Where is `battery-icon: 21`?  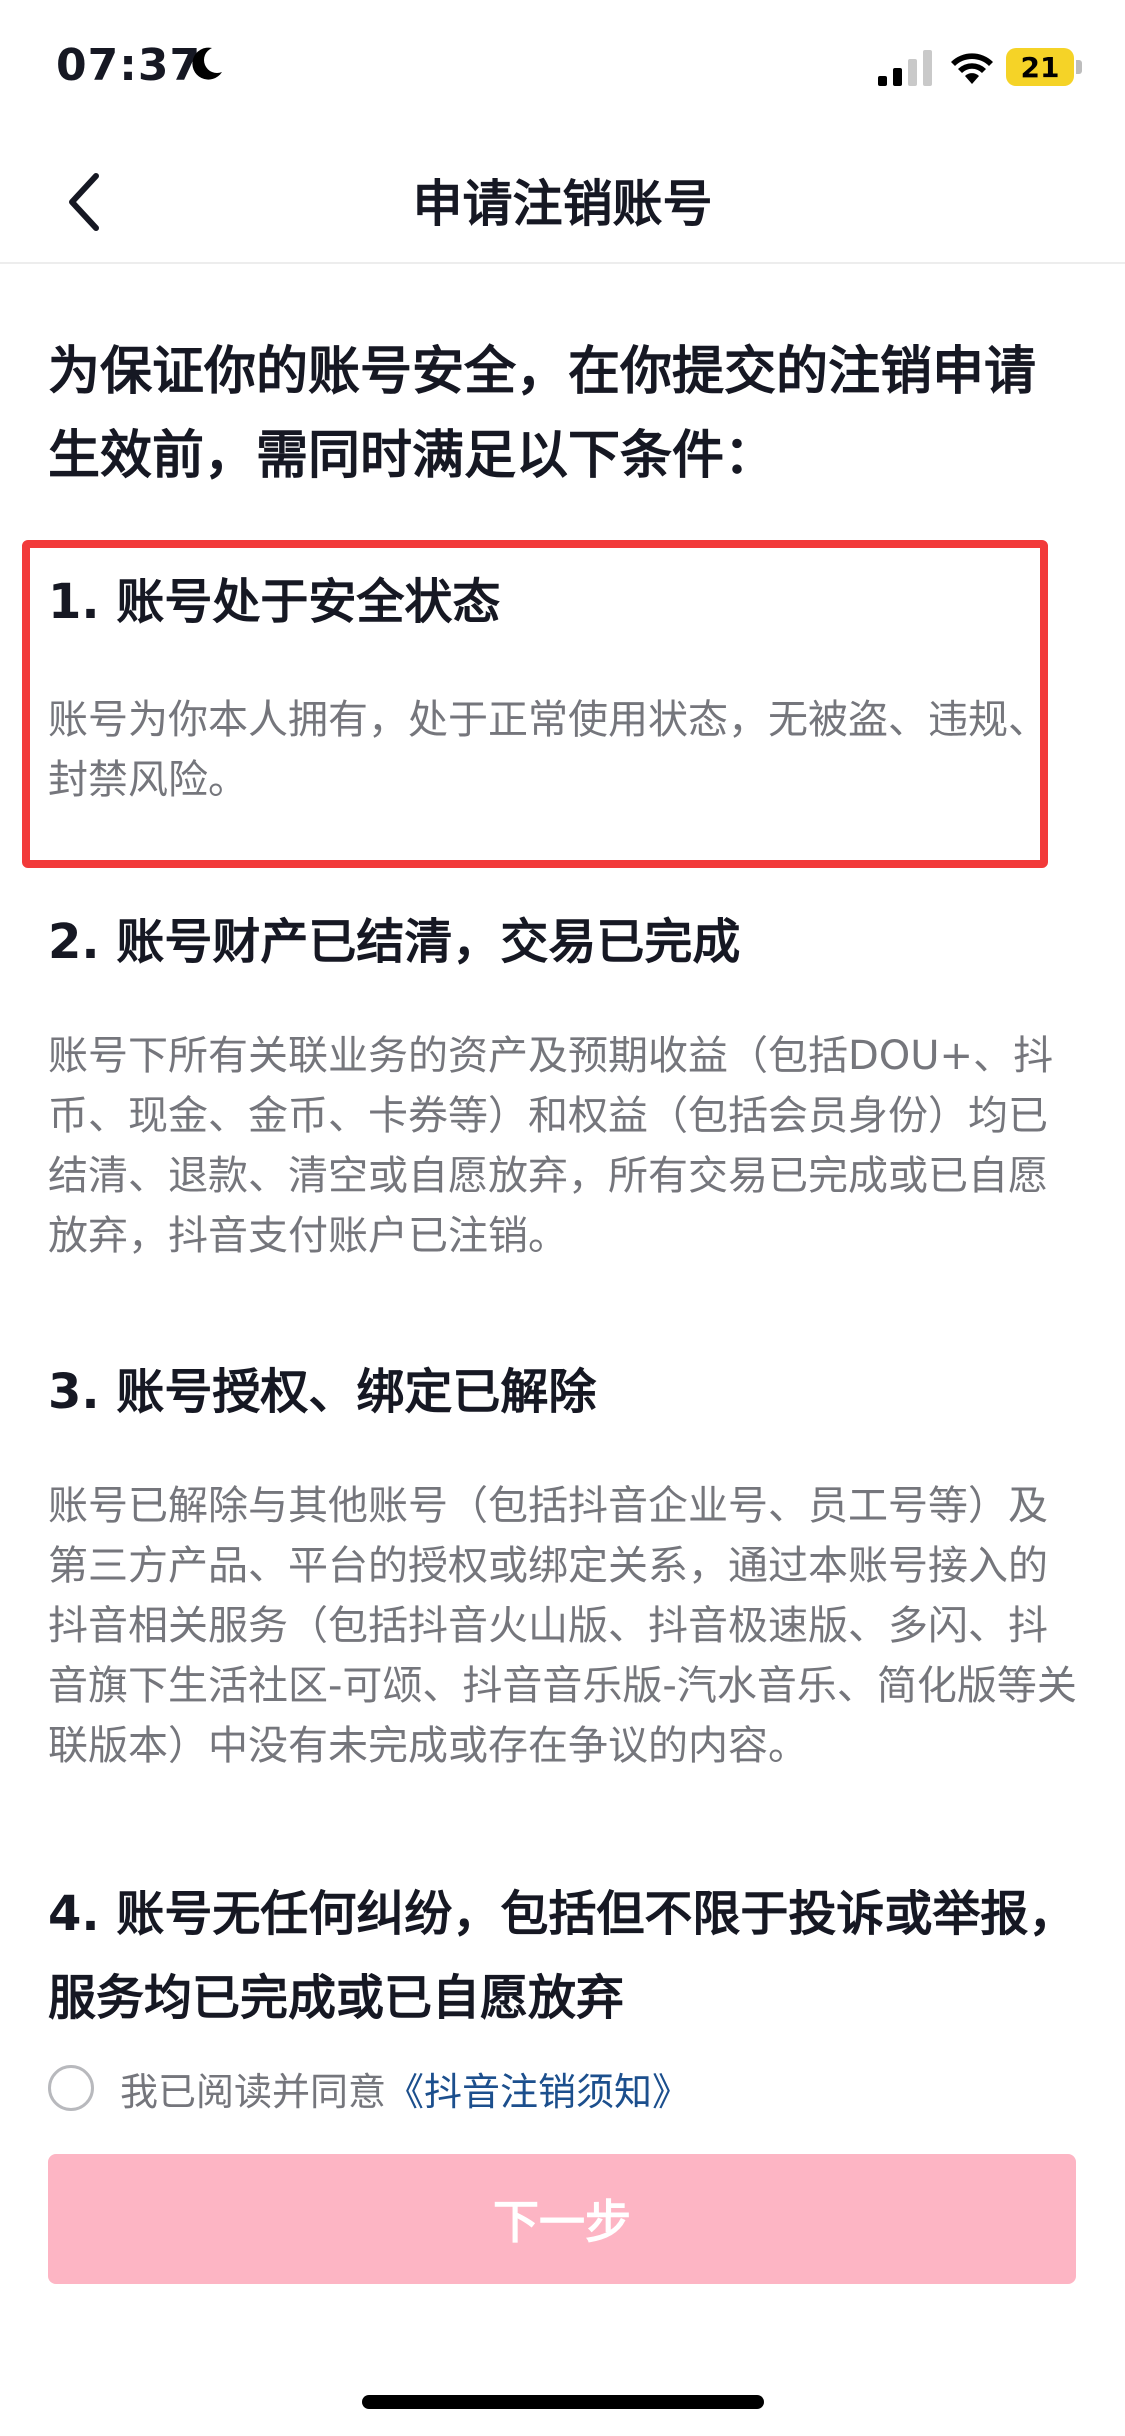 battery-icon: 21 is located at coordinates (1040, 67).